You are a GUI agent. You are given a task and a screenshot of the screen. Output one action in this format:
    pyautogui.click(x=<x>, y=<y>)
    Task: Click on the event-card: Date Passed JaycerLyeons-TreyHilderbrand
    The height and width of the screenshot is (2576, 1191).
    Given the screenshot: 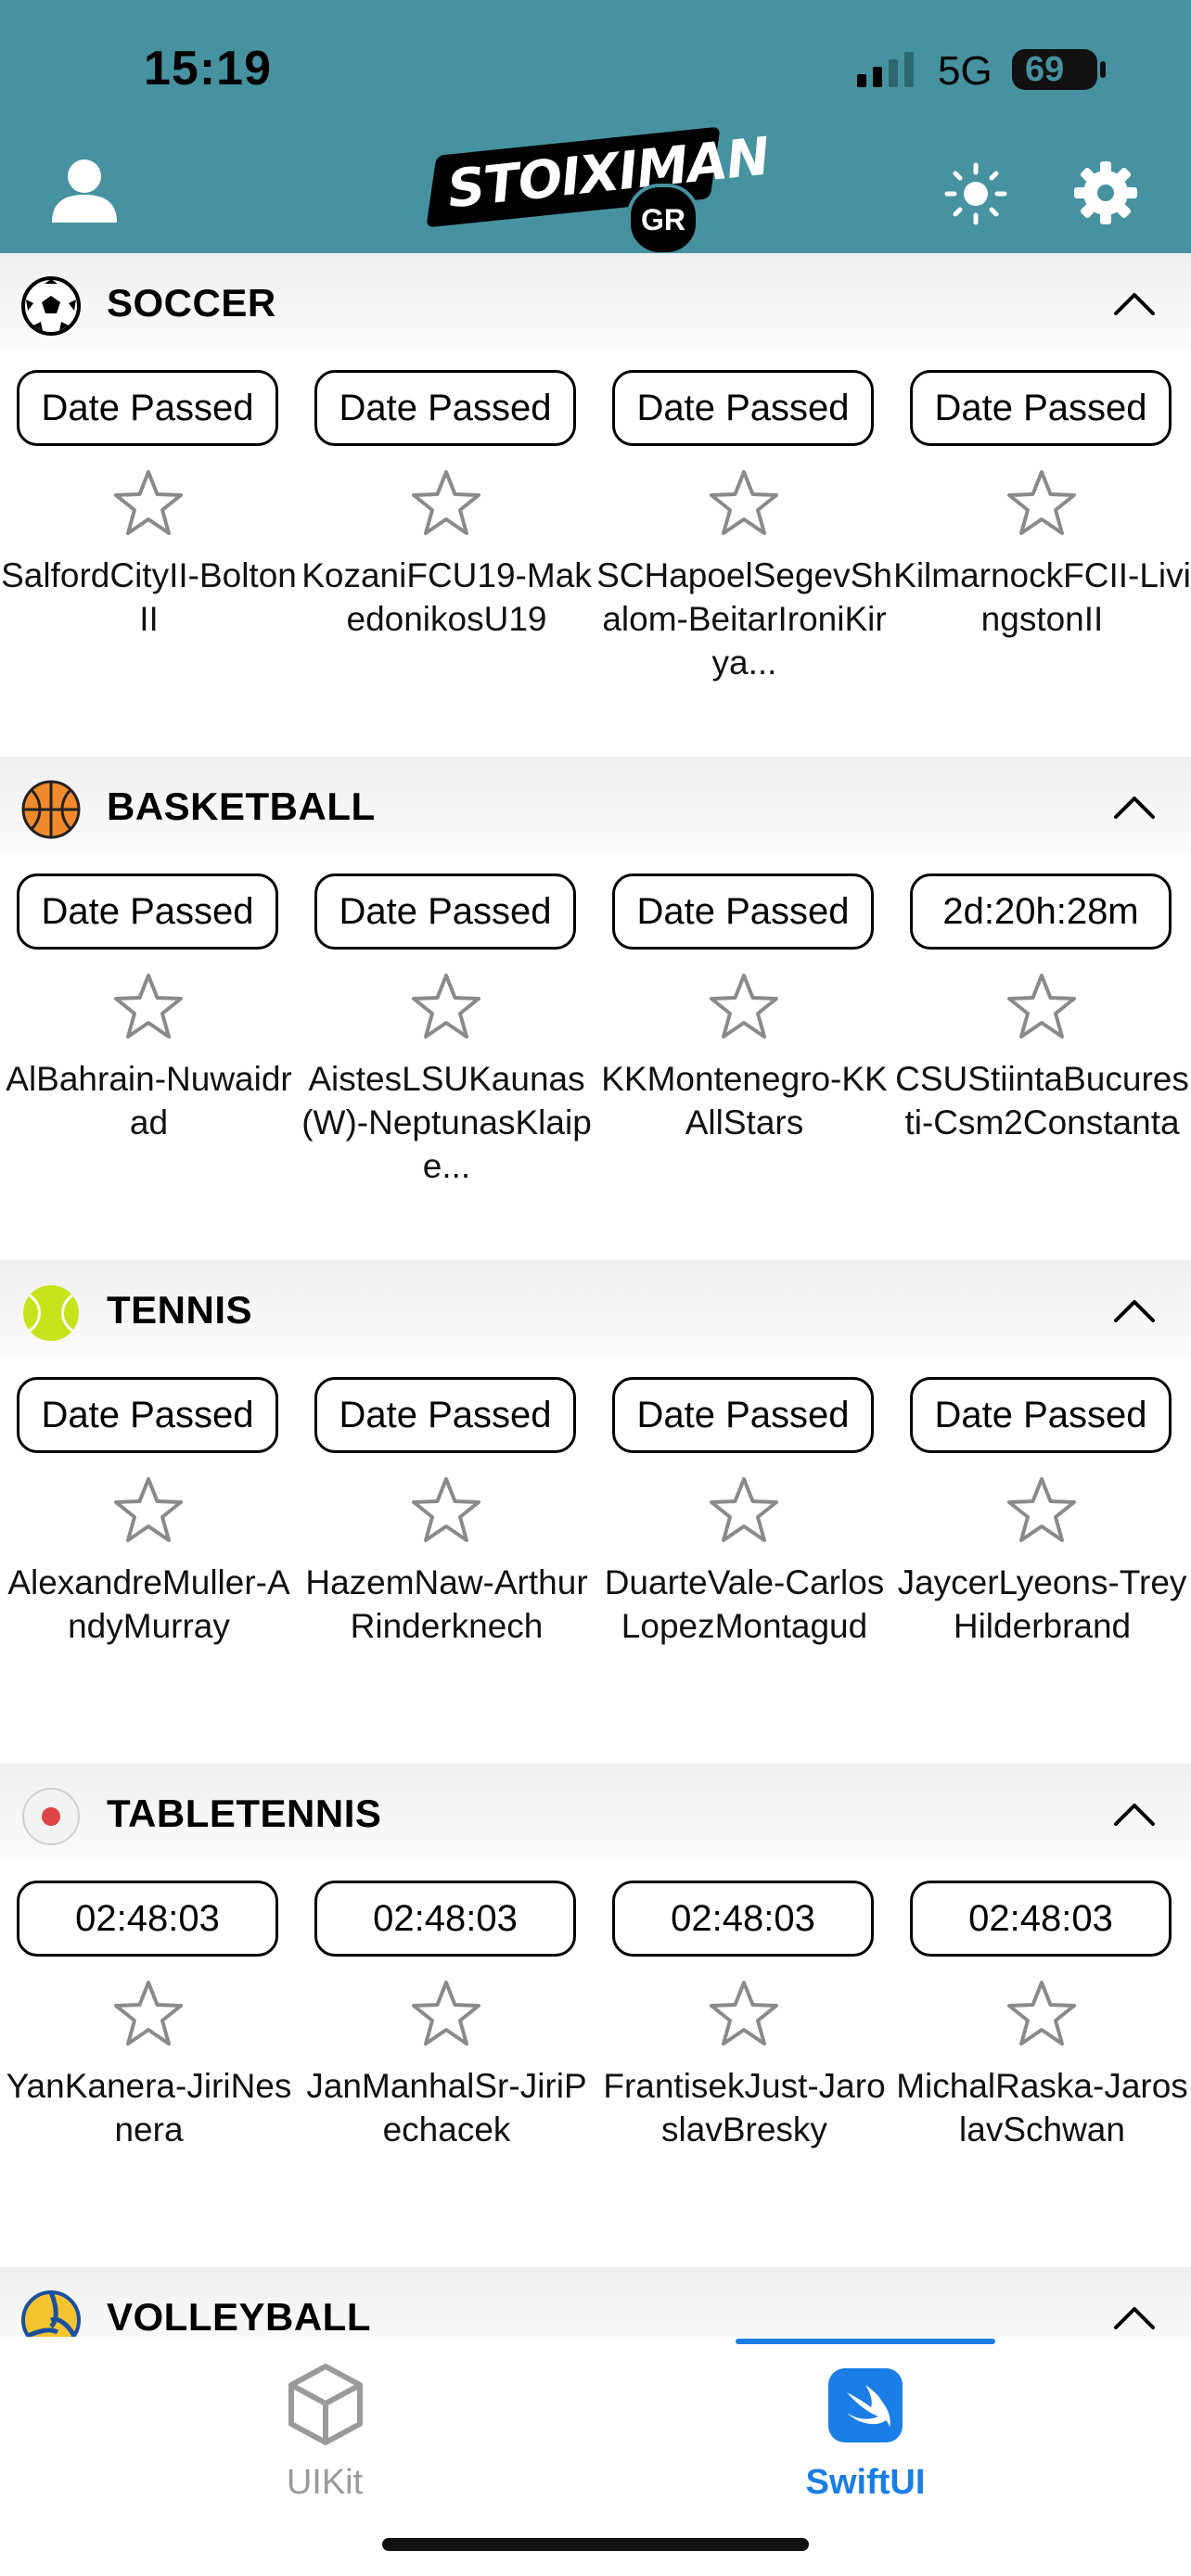 What is the action you would take?
    pyautogui.click(x=1042, y=1556)
    